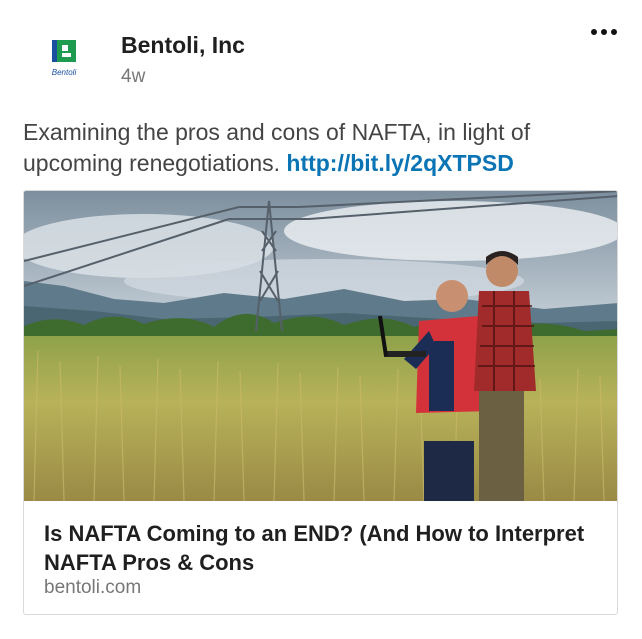 This screenshot has width=642, height=639. I want to click on article-domain: bentoli.com, so click(93, 587).